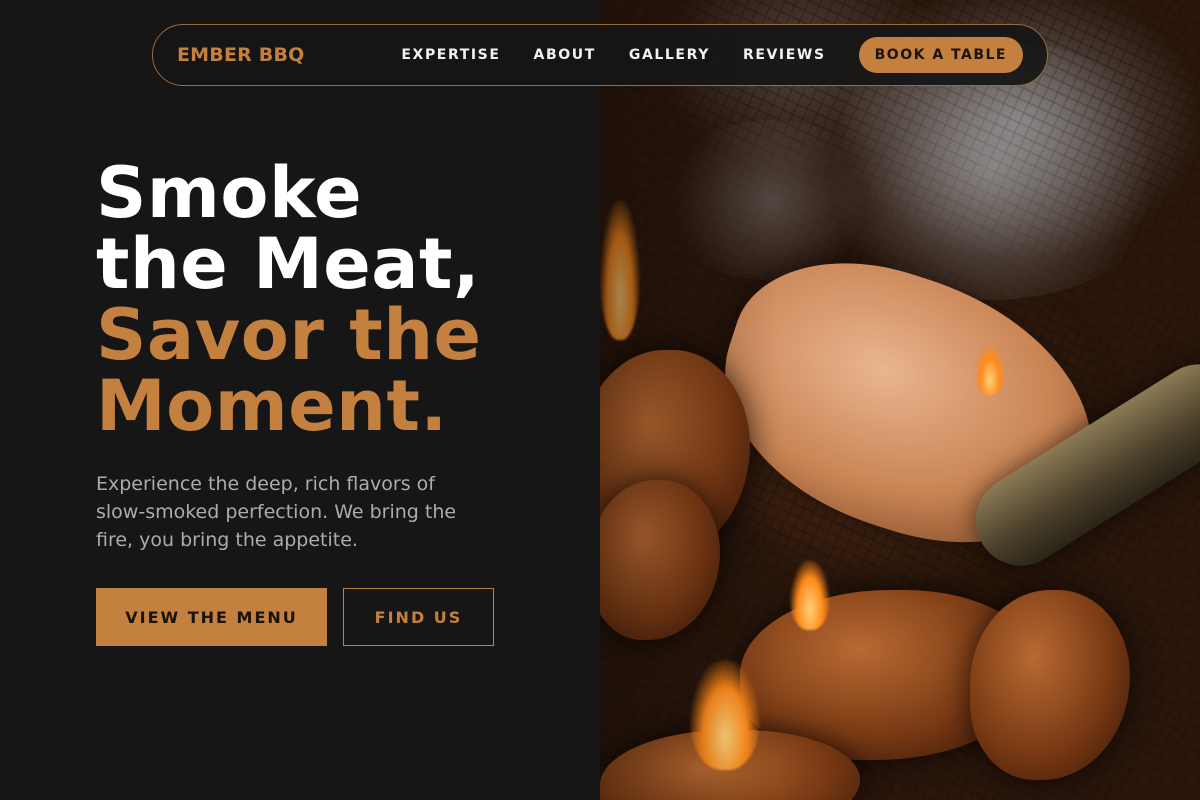 The width and height of the screenshot is (1200, 800). What do you see at coordinates (450, 55) in the screenshot?
I see `nav-link-expertise: EXPERTISE` at bounding box center [450, 55].